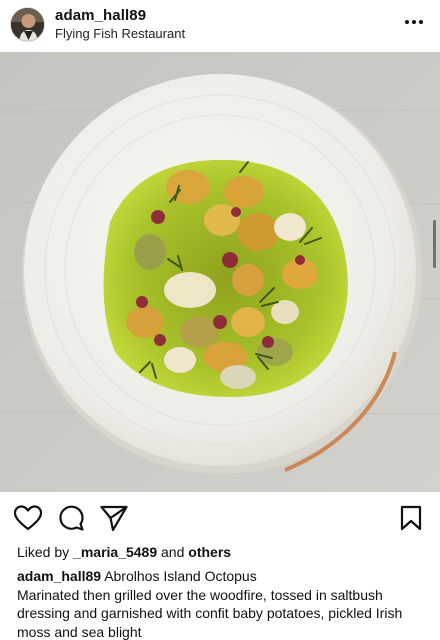 This screenshot has height=640, width=440. I want to click on post-actions, so click(220, 518).